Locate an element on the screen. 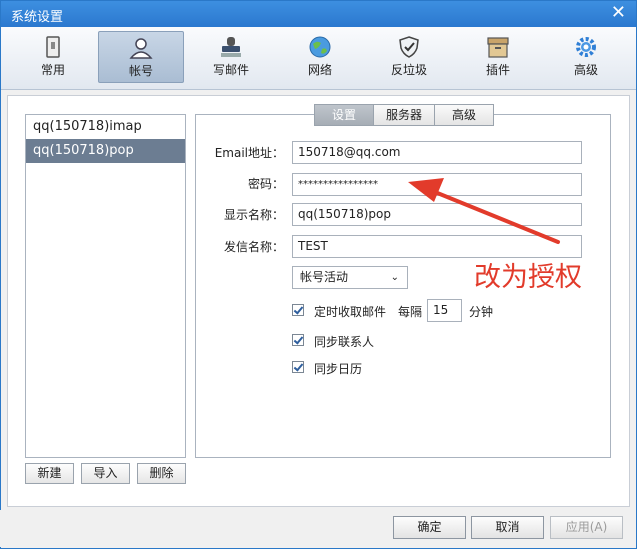 The height and width of the screenshot is (549, 637). title-bar: 系统设置 ✕ is located at coordinates (318, 14).